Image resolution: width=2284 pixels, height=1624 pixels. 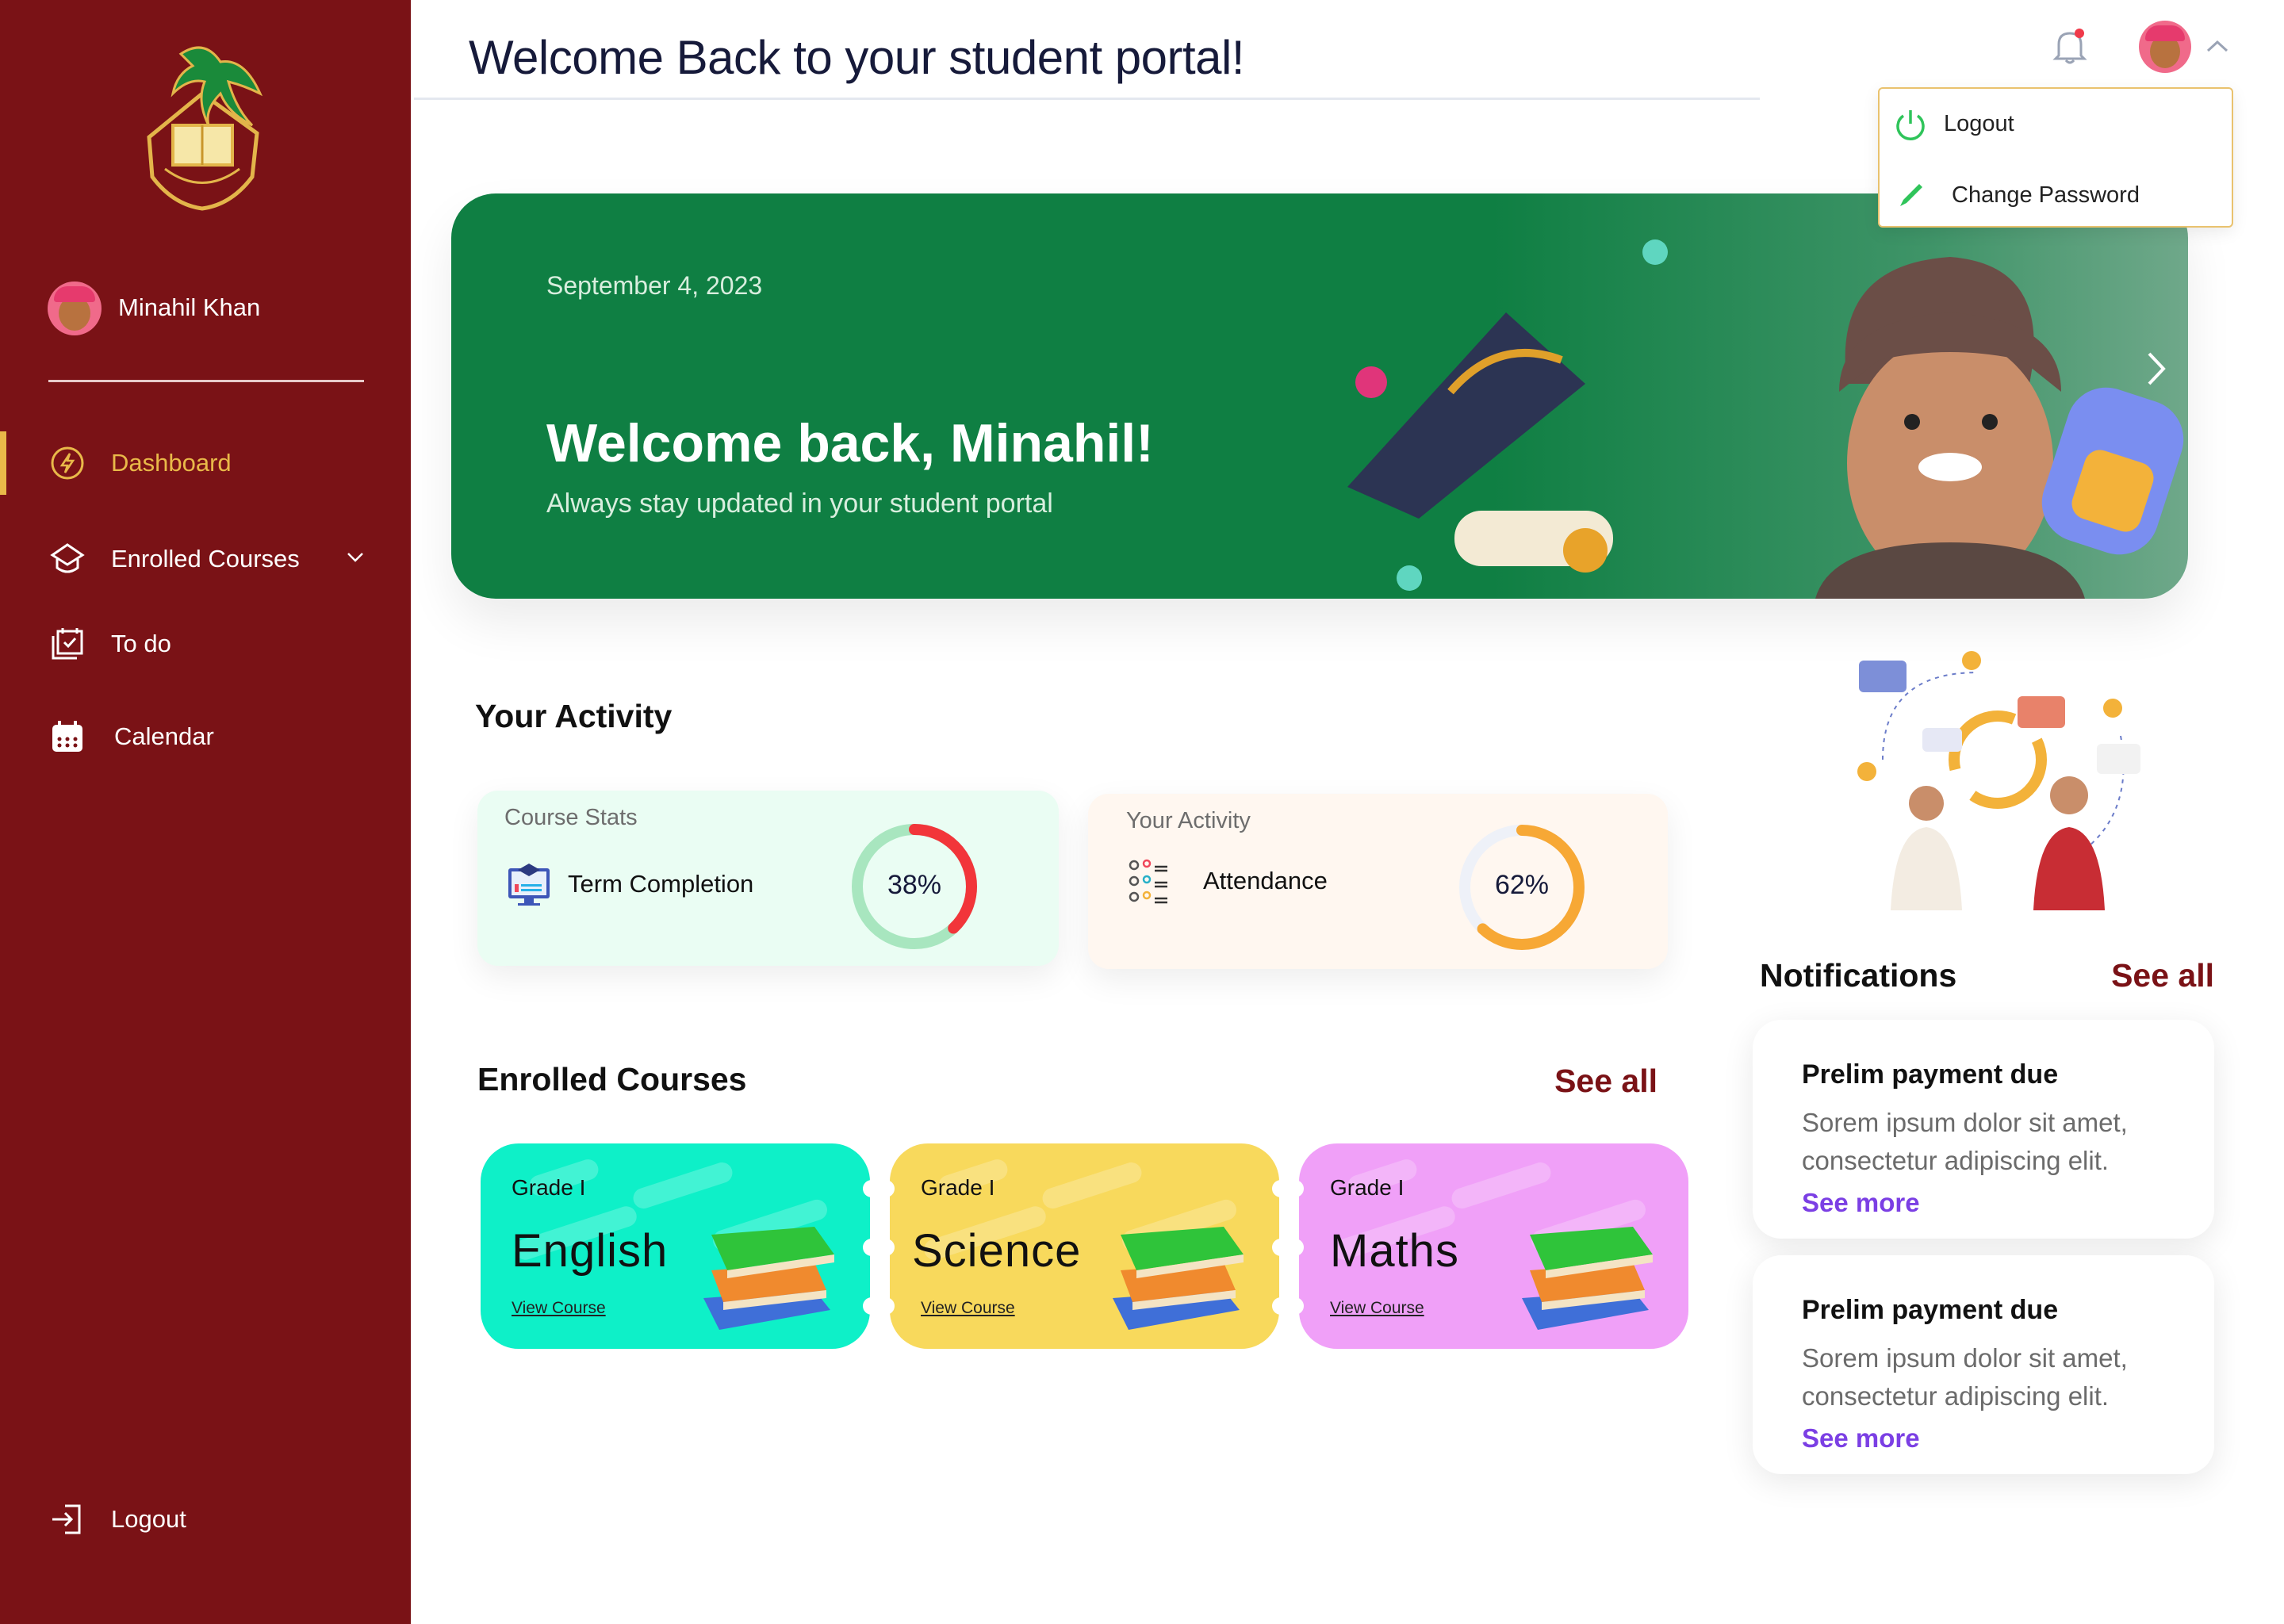 I want to click on sidebar-item-enrolled-courses: Enrolled Courses, so click(x=205, y=559).